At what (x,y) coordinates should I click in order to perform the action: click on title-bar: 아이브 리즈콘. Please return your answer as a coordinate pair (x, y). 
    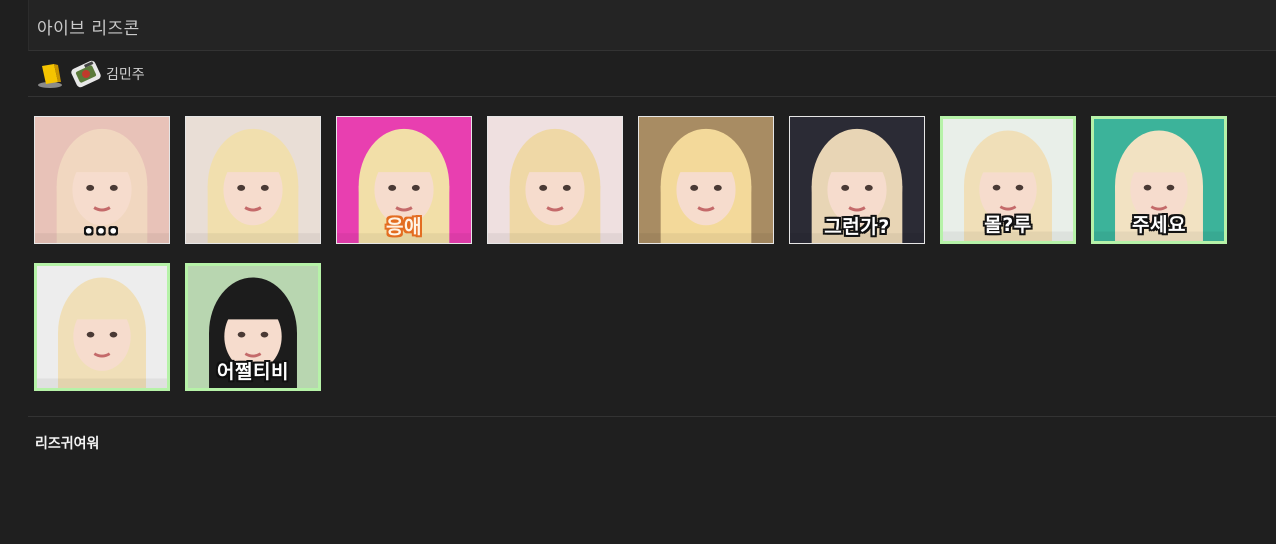
    Looking at the image, I should click on (652, 25).